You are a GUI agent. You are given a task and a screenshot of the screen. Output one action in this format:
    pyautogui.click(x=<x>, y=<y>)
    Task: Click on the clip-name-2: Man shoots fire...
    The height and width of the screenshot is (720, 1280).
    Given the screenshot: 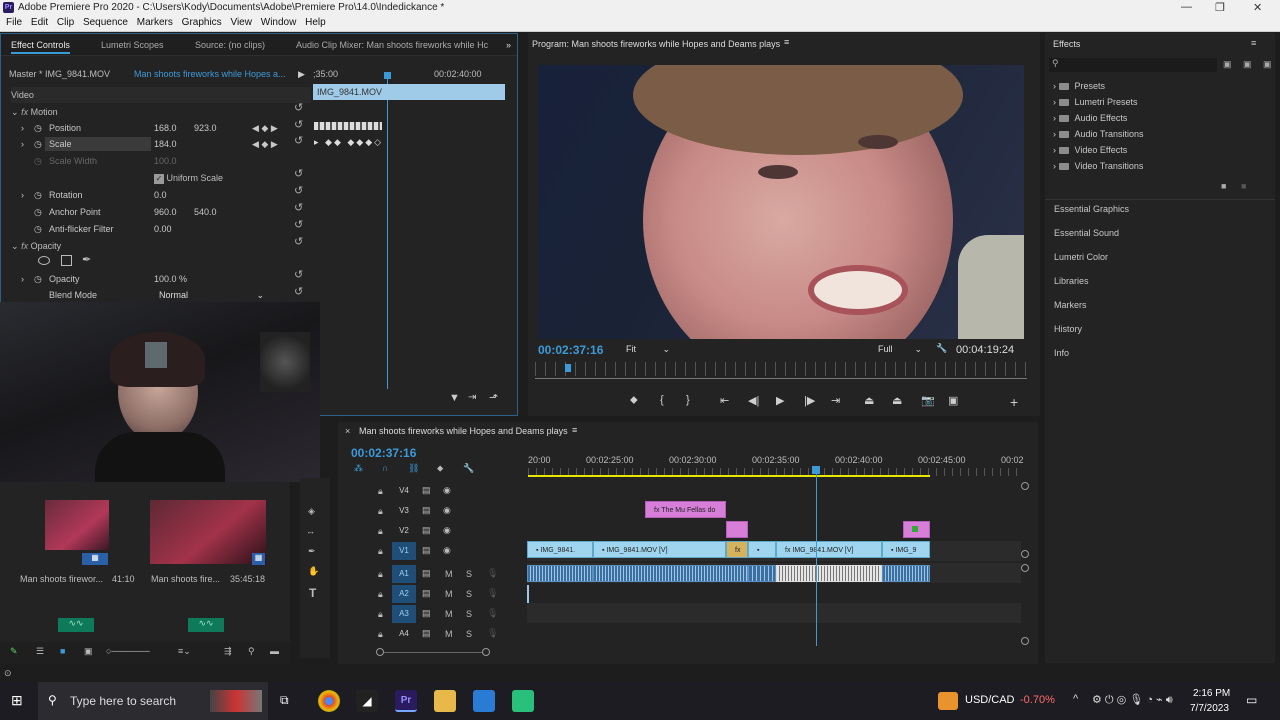 What is the action you would take?
    pyautogui.click(x=185, y=579)
    